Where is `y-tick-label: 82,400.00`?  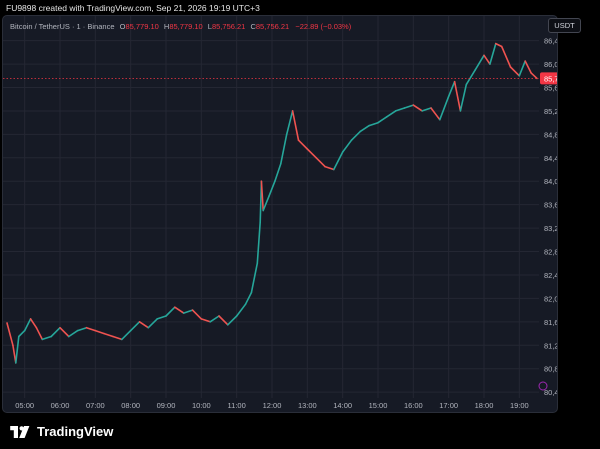 y-tick-label: 82,400.00 is located at coordinates (551, 275).